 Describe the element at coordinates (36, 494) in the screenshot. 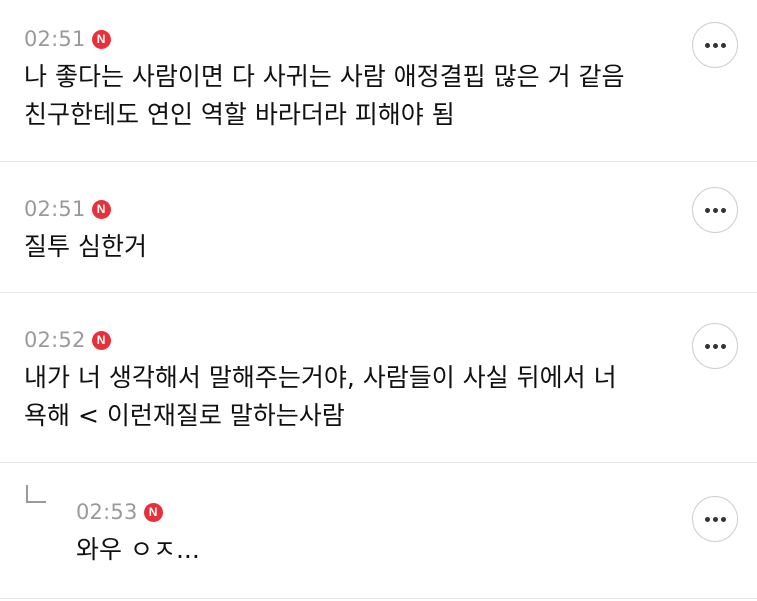

I see `reply-arrow-icon` at that location.